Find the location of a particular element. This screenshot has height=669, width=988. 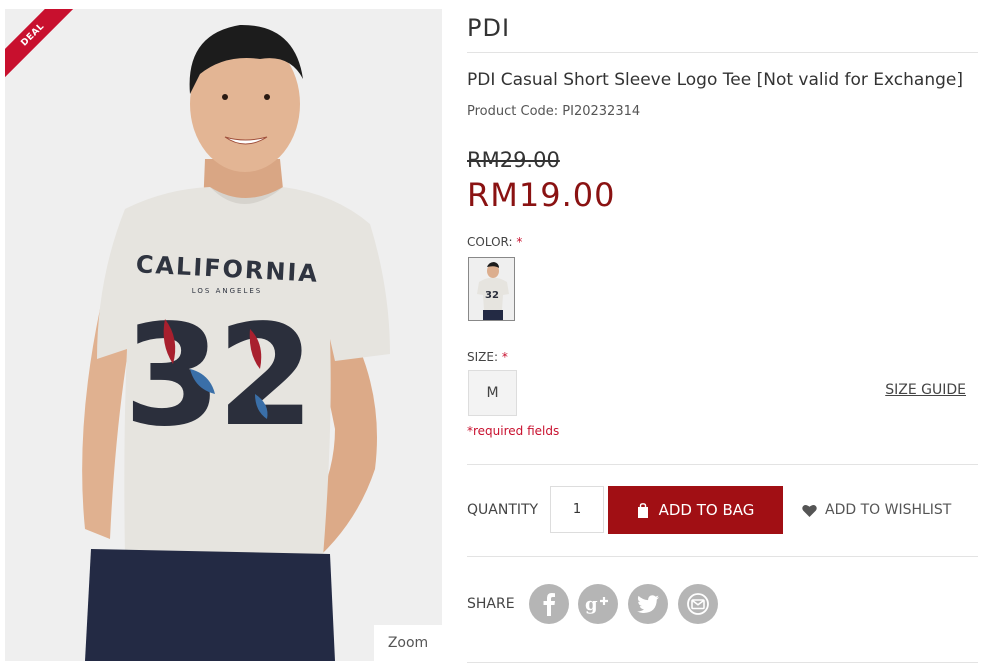

email-share-button is located at coordinates (698, 604).